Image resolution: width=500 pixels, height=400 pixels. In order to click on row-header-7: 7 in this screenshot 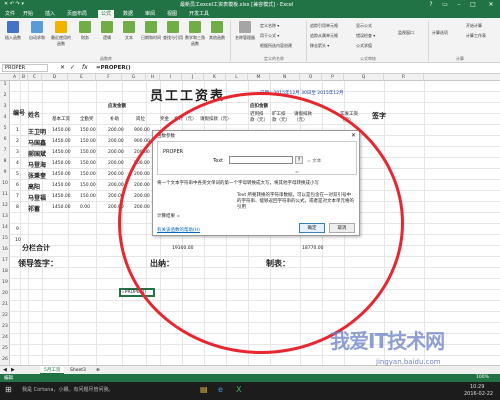, I will do `click(5, 150)`.